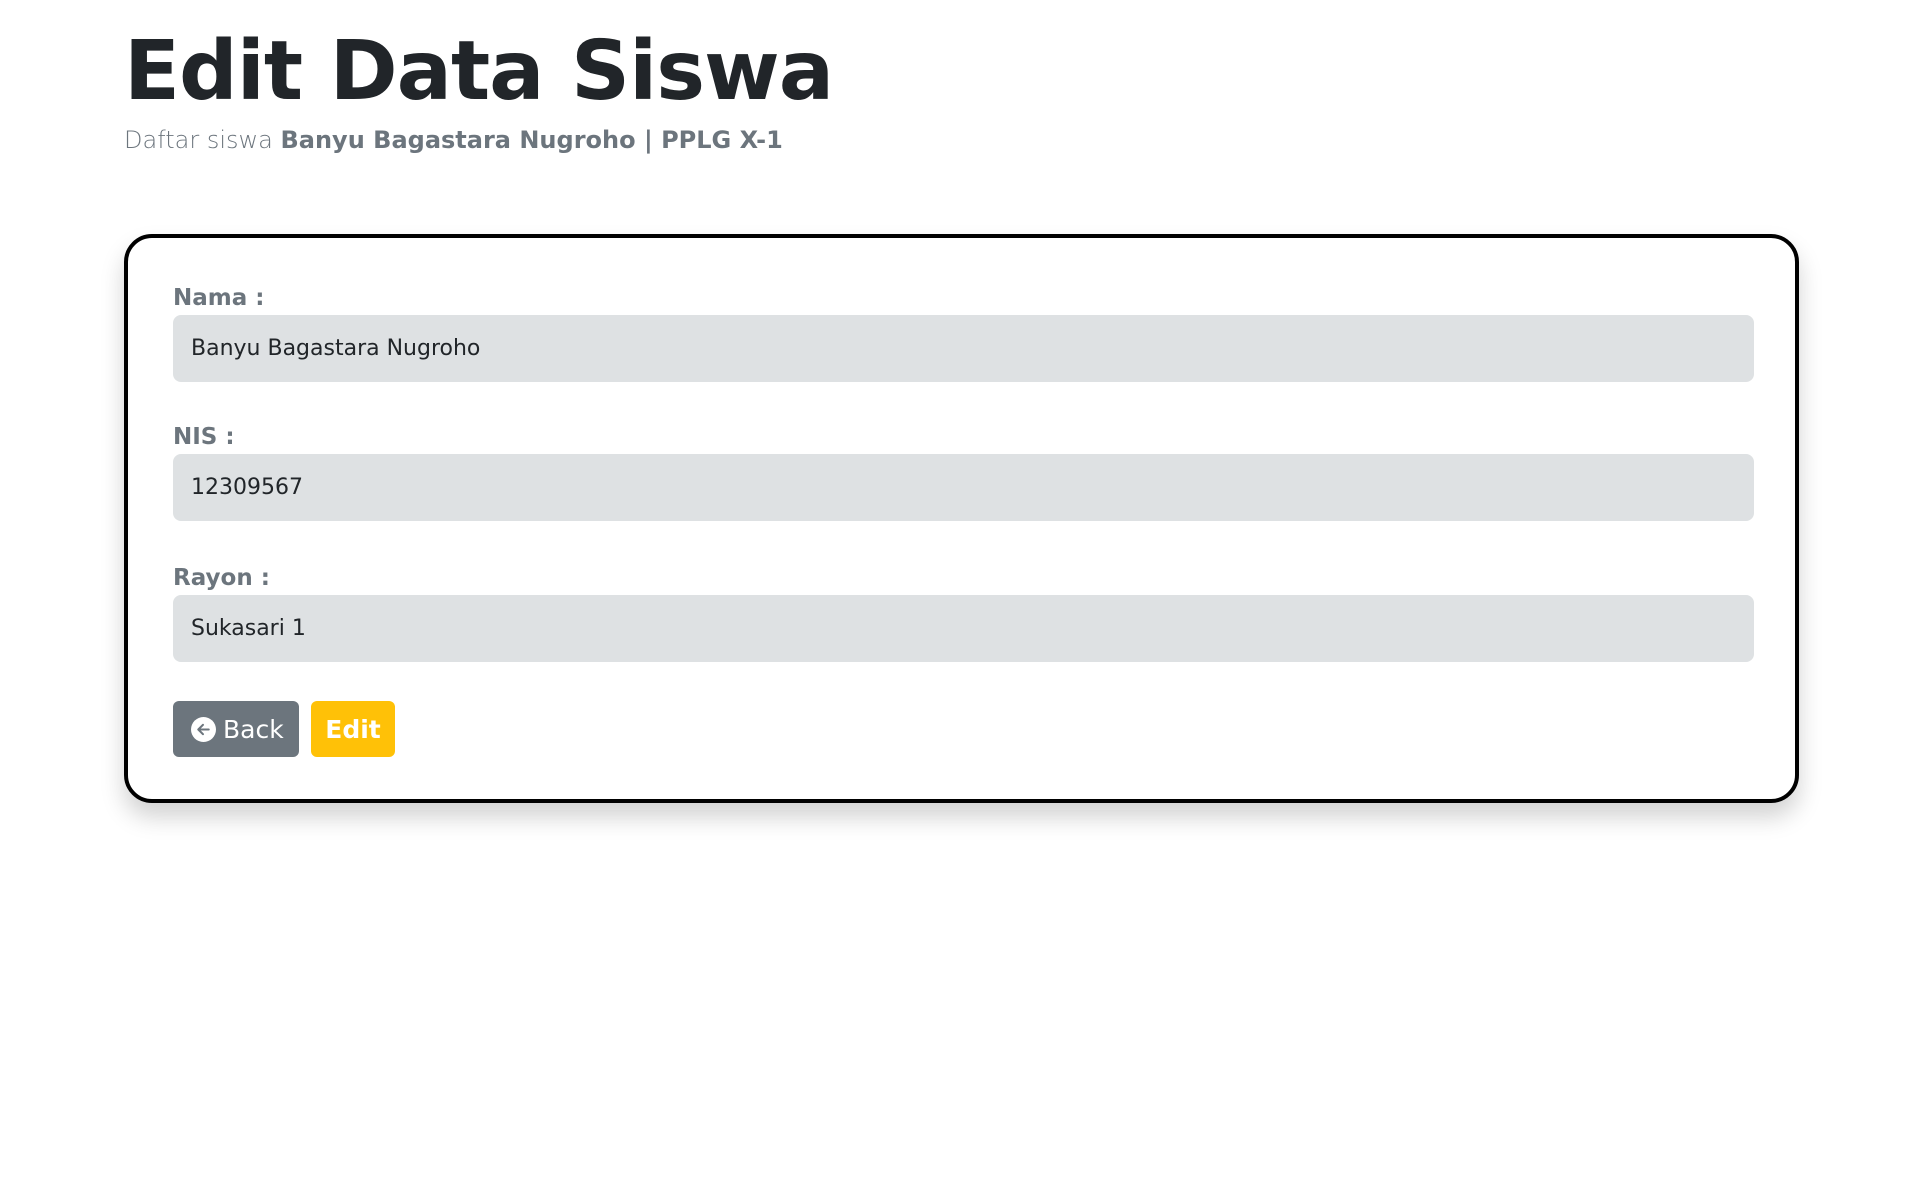 This screenshot has height=1199, width=1919. Describe the element at coordinates (253, 729) in the screenshot. I see `back-button-label: Back` at that location.